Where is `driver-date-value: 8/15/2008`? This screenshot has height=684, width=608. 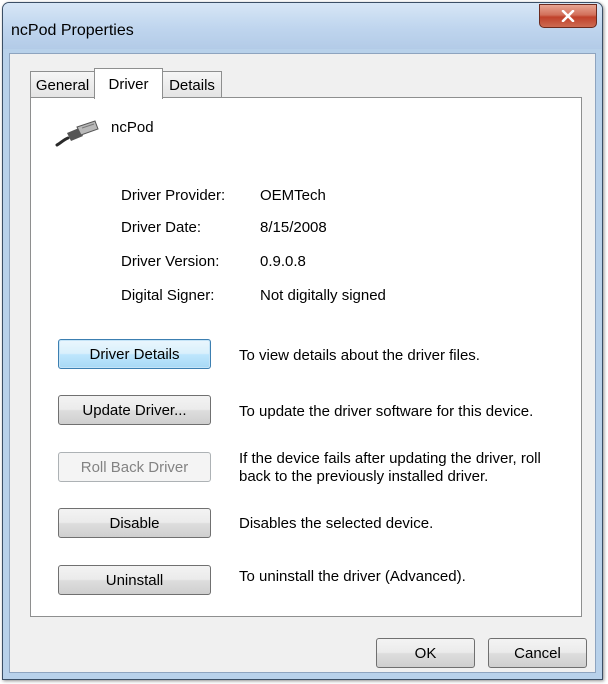 driver-date-value: 8/15/2008 is located at coordinates (293, 227).